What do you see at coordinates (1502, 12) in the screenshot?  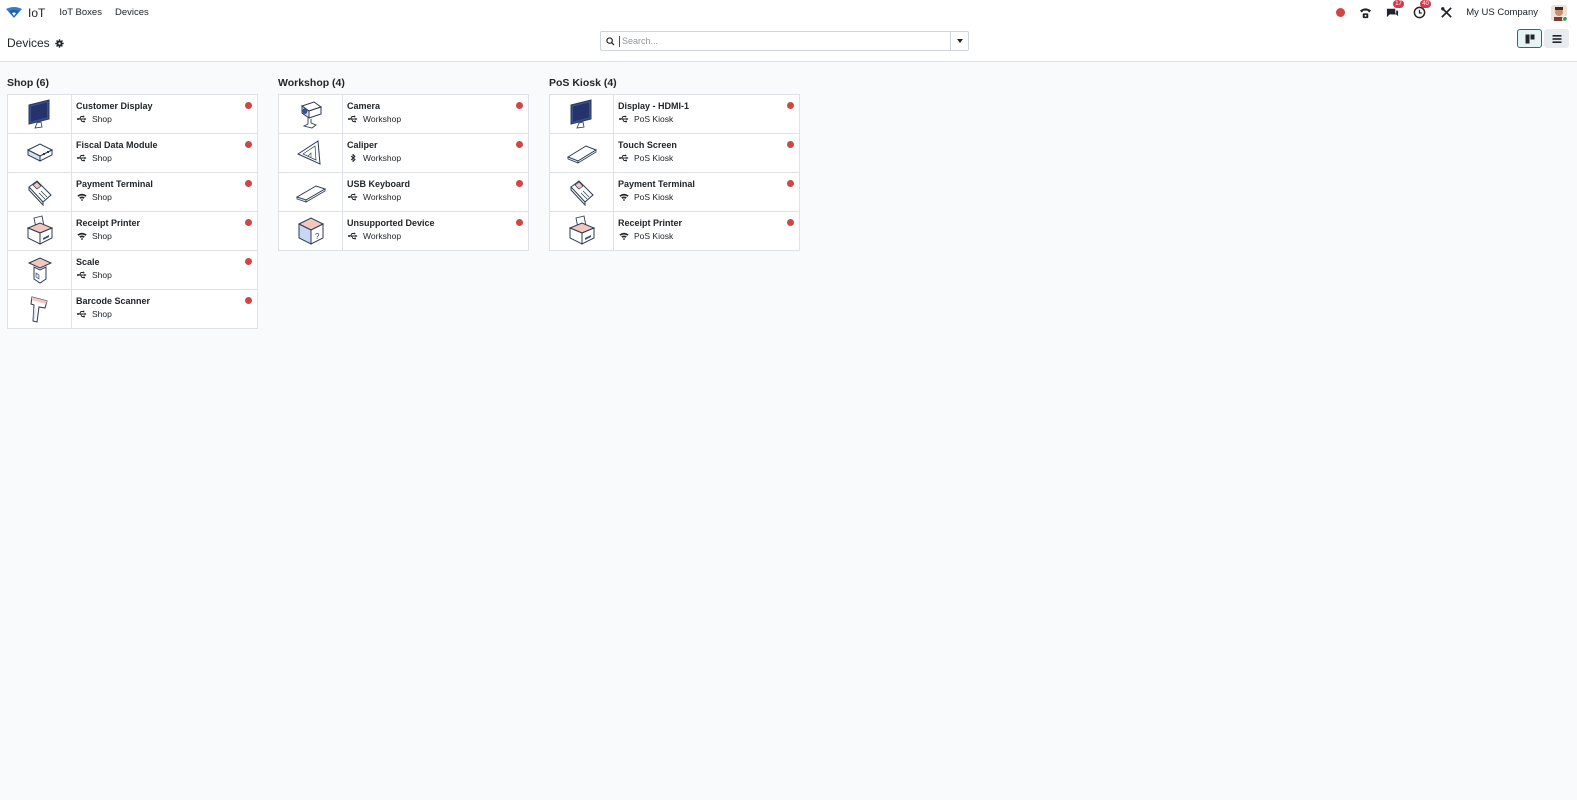 I see `company-switcher: My US Company` at bounding box center [1502, 12].